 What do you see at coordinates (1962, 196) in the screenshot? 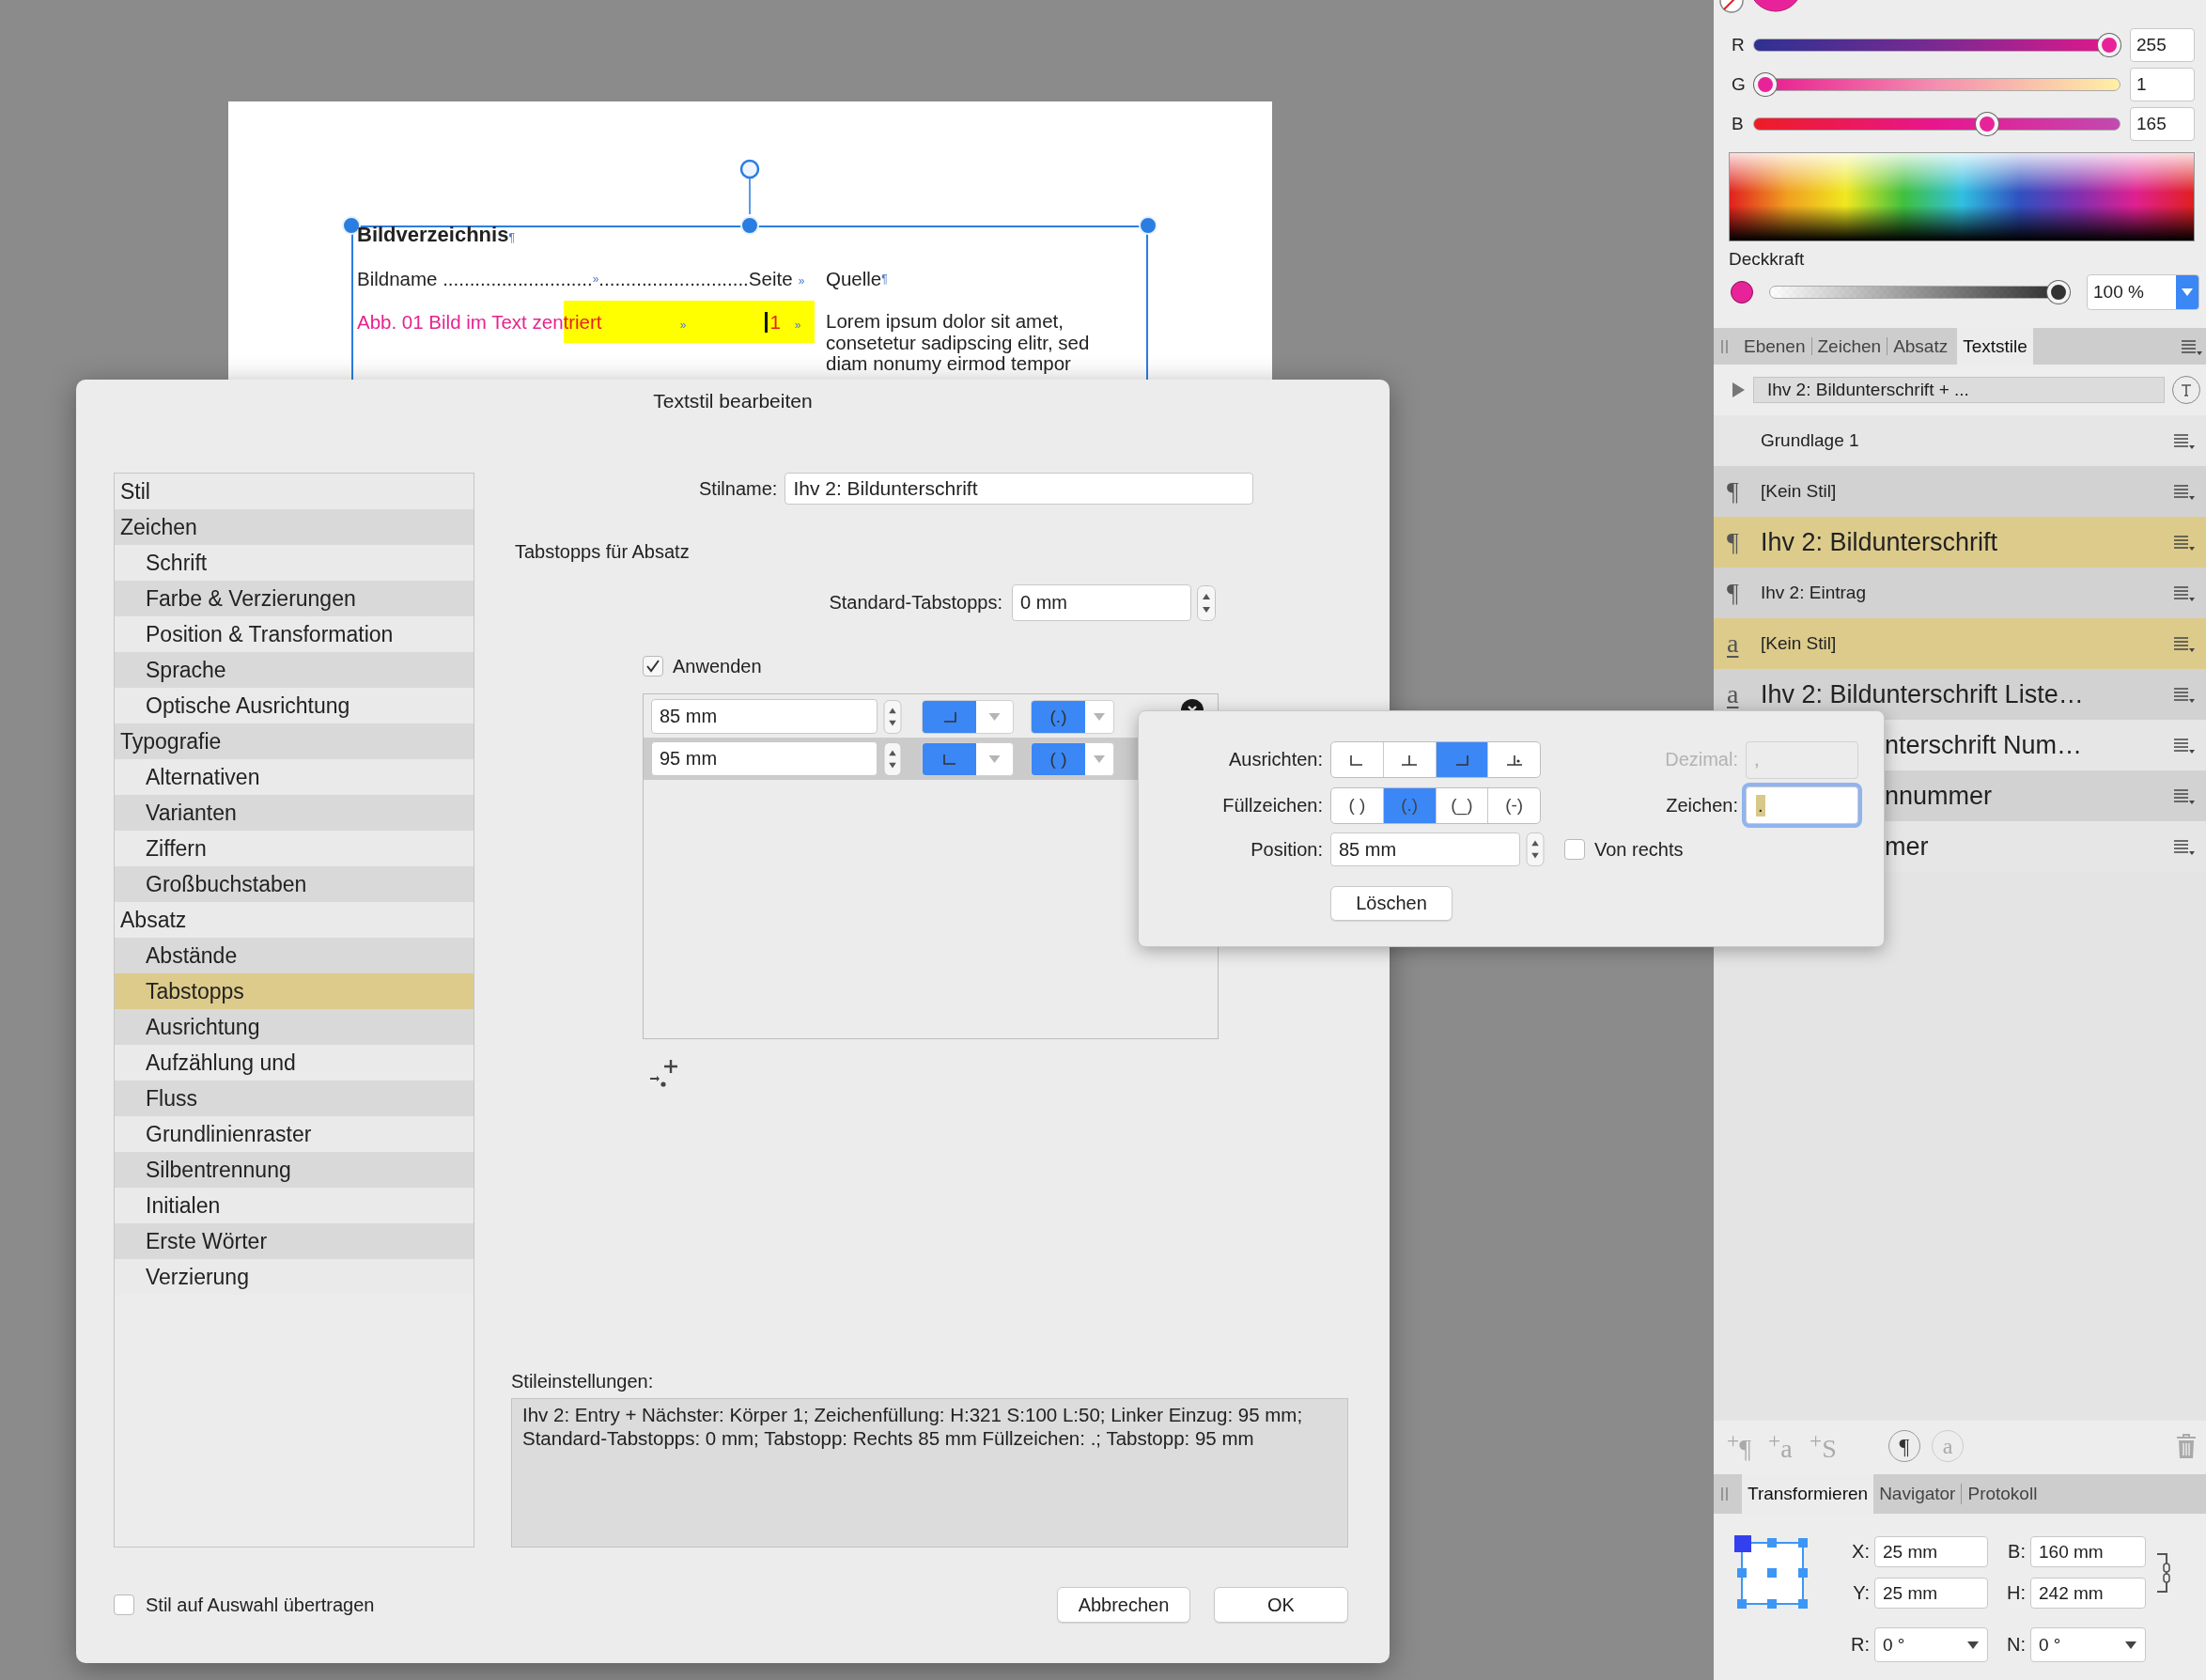
I see `color-spectrum` at bounding box center [1962, 196].